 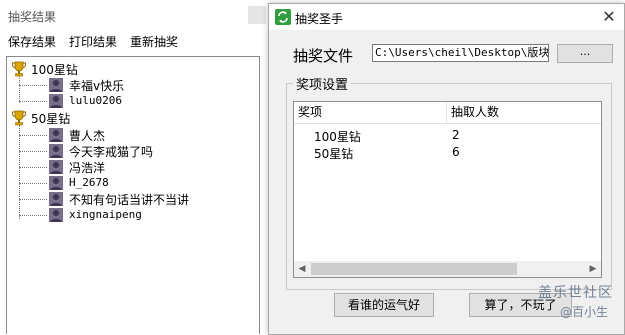 I want to click on dialog-titlebar: 抽奖圣手 ✕, so click(x=446, y=17).